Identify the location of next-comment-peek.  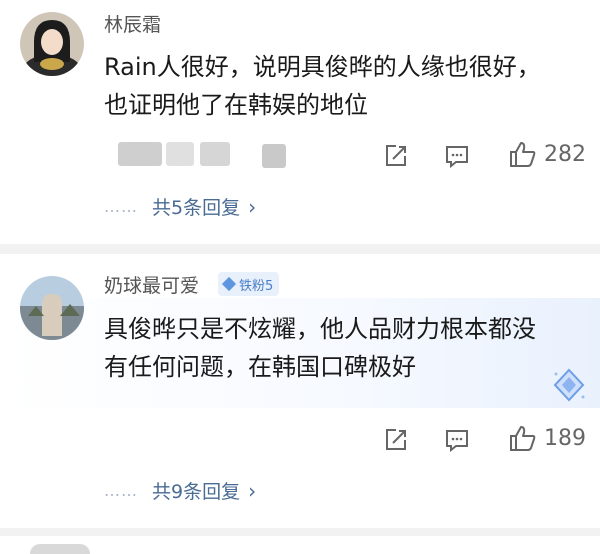
(60, 549).